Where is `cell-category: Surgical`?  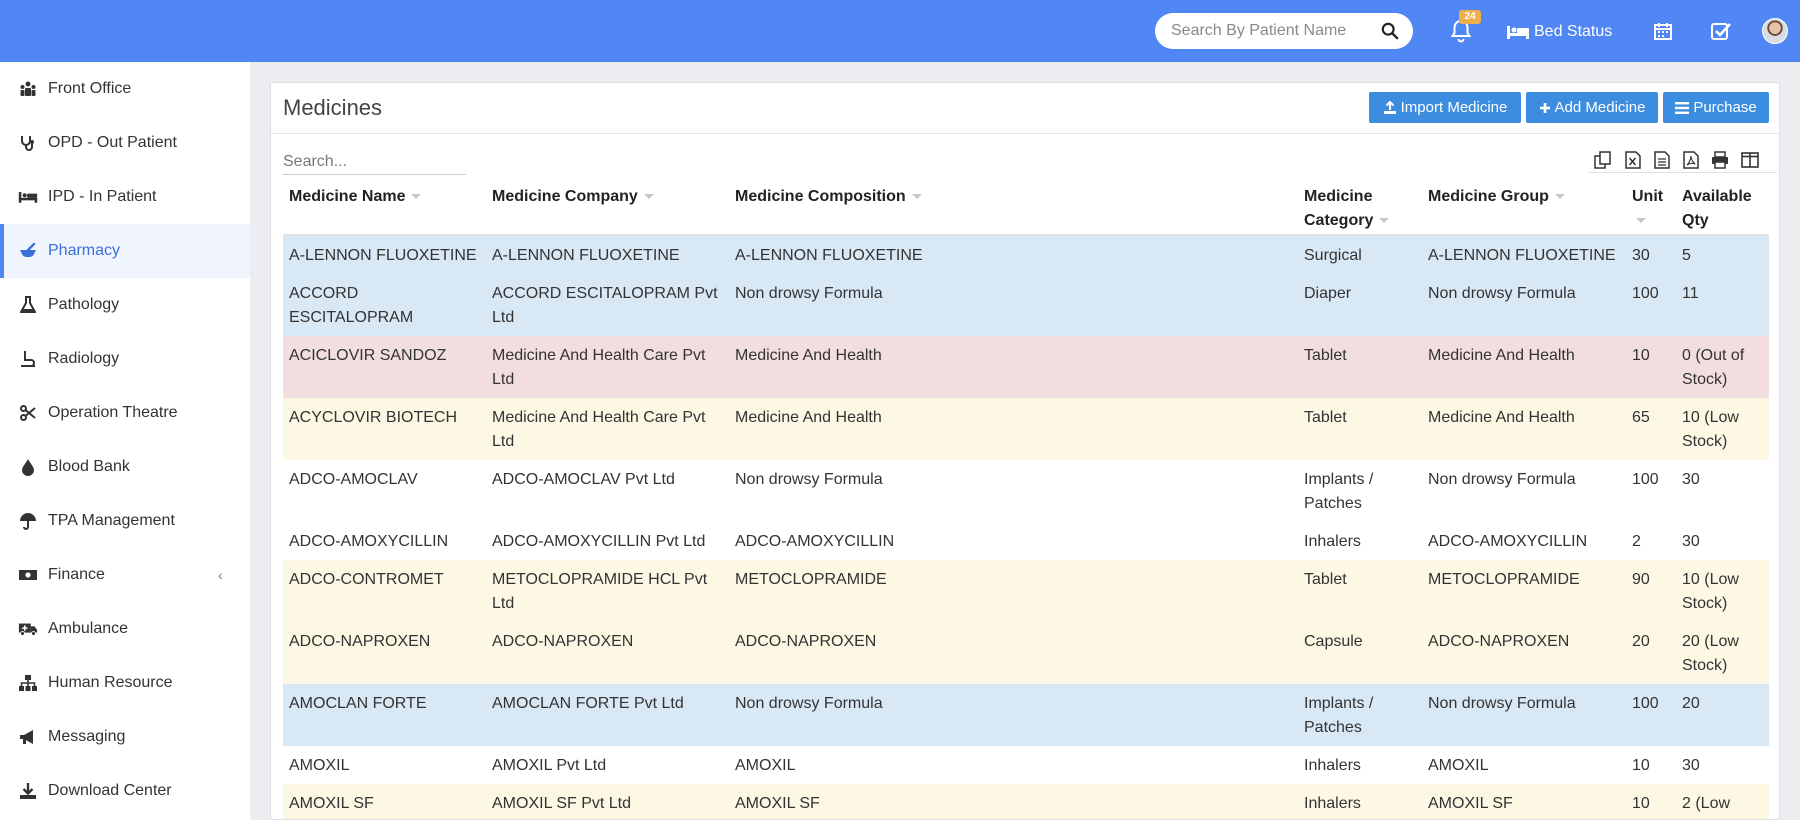
cell-category: Surgical is located at coordinates (1360, 254).